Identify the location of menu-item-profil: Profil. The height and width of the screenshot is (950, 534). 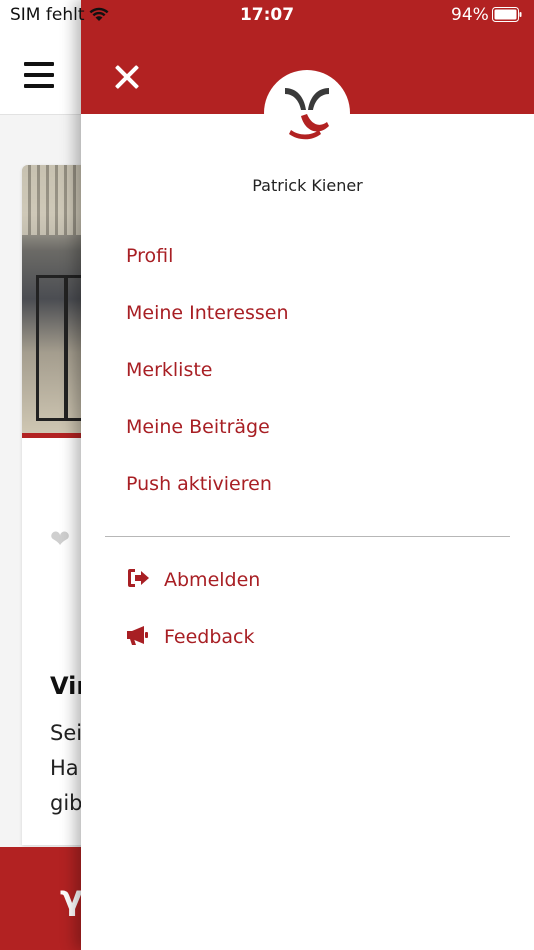
(149, 256).